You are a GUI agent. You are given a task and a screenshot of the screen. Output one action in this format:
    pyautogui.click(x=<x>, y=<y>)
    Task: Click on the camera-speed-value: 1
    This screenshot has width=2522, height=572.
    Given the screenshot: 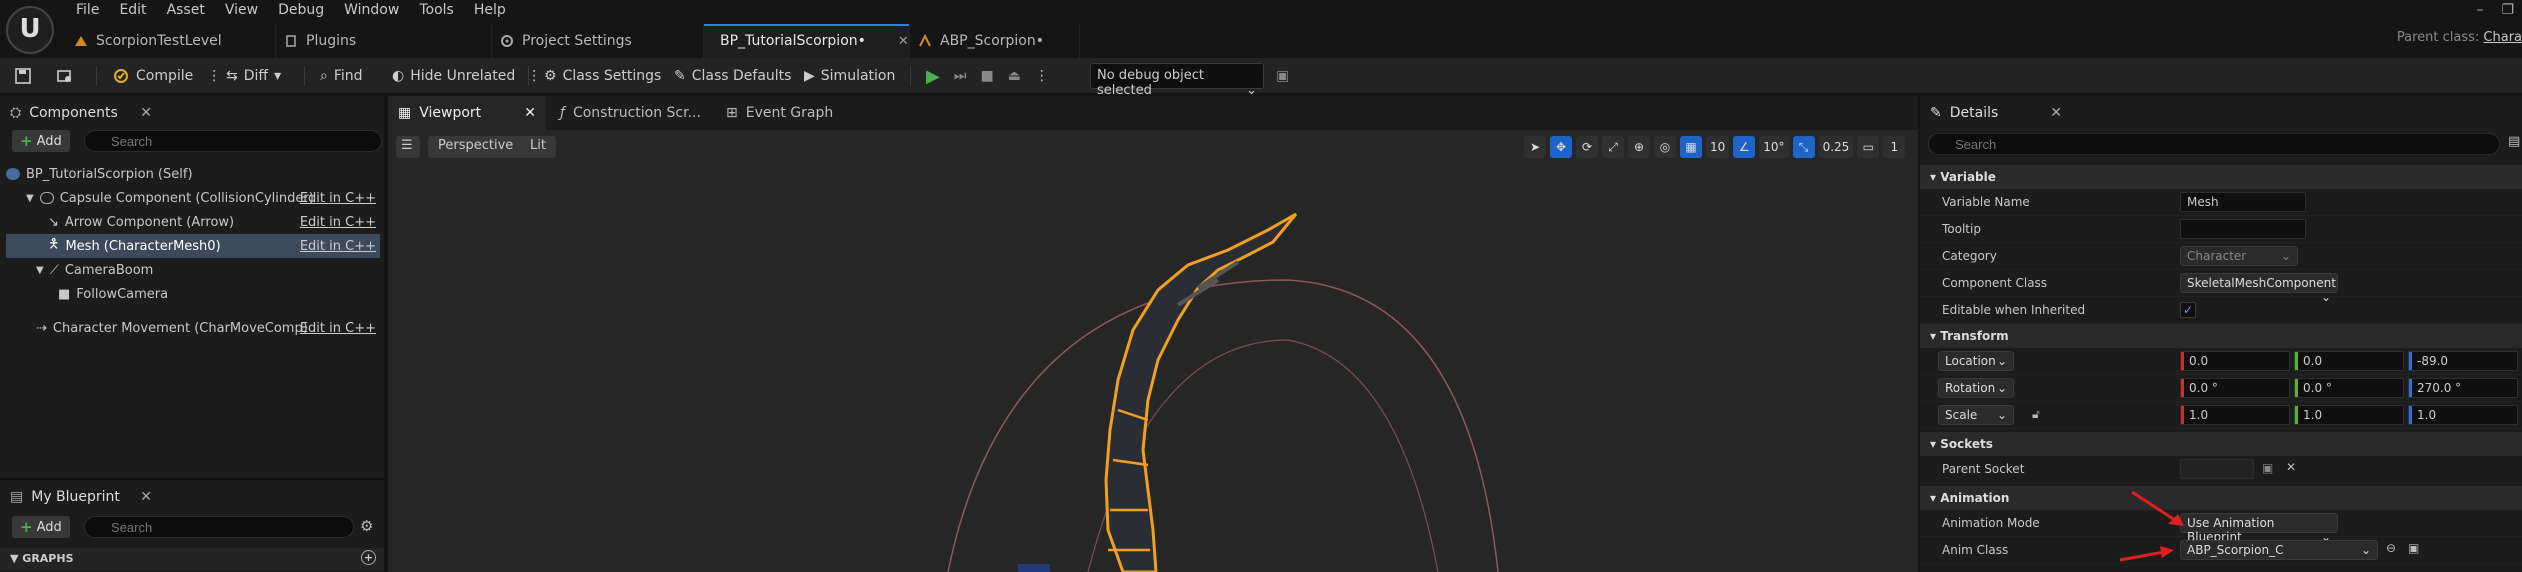 What is the action you would take?
    pyautogui.click(x=1894, y=147)
    